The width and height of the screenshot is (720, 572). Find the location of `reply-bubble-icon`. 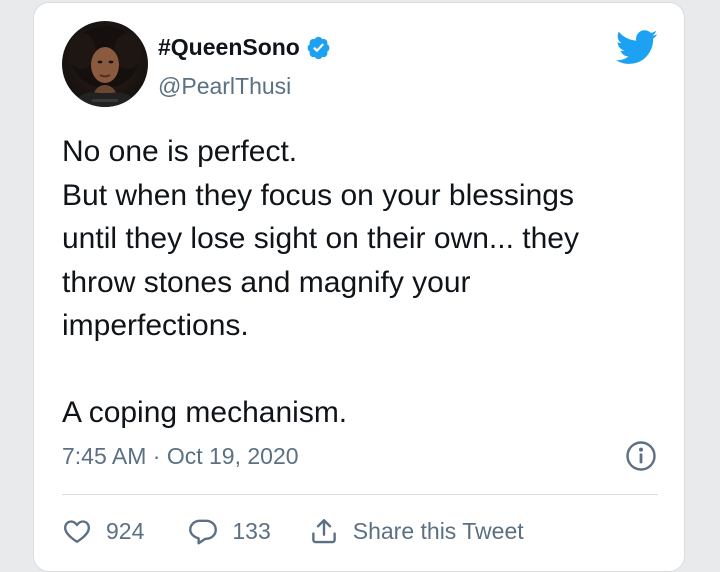

reply-bubble-icon is located at coordinates (203, 532).